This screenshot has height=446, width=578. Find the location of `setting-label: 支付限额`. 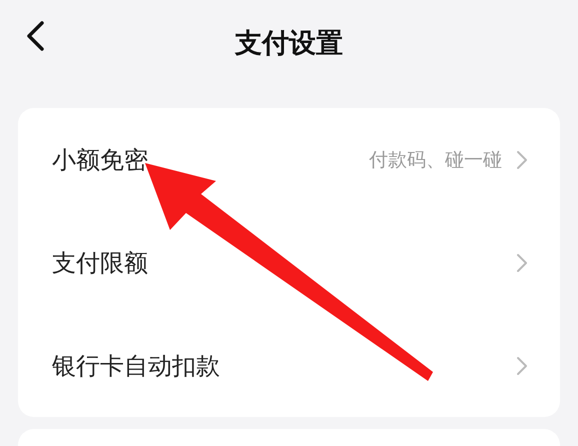

setting-label: 支付限额 is located at coordinates (284, 262).